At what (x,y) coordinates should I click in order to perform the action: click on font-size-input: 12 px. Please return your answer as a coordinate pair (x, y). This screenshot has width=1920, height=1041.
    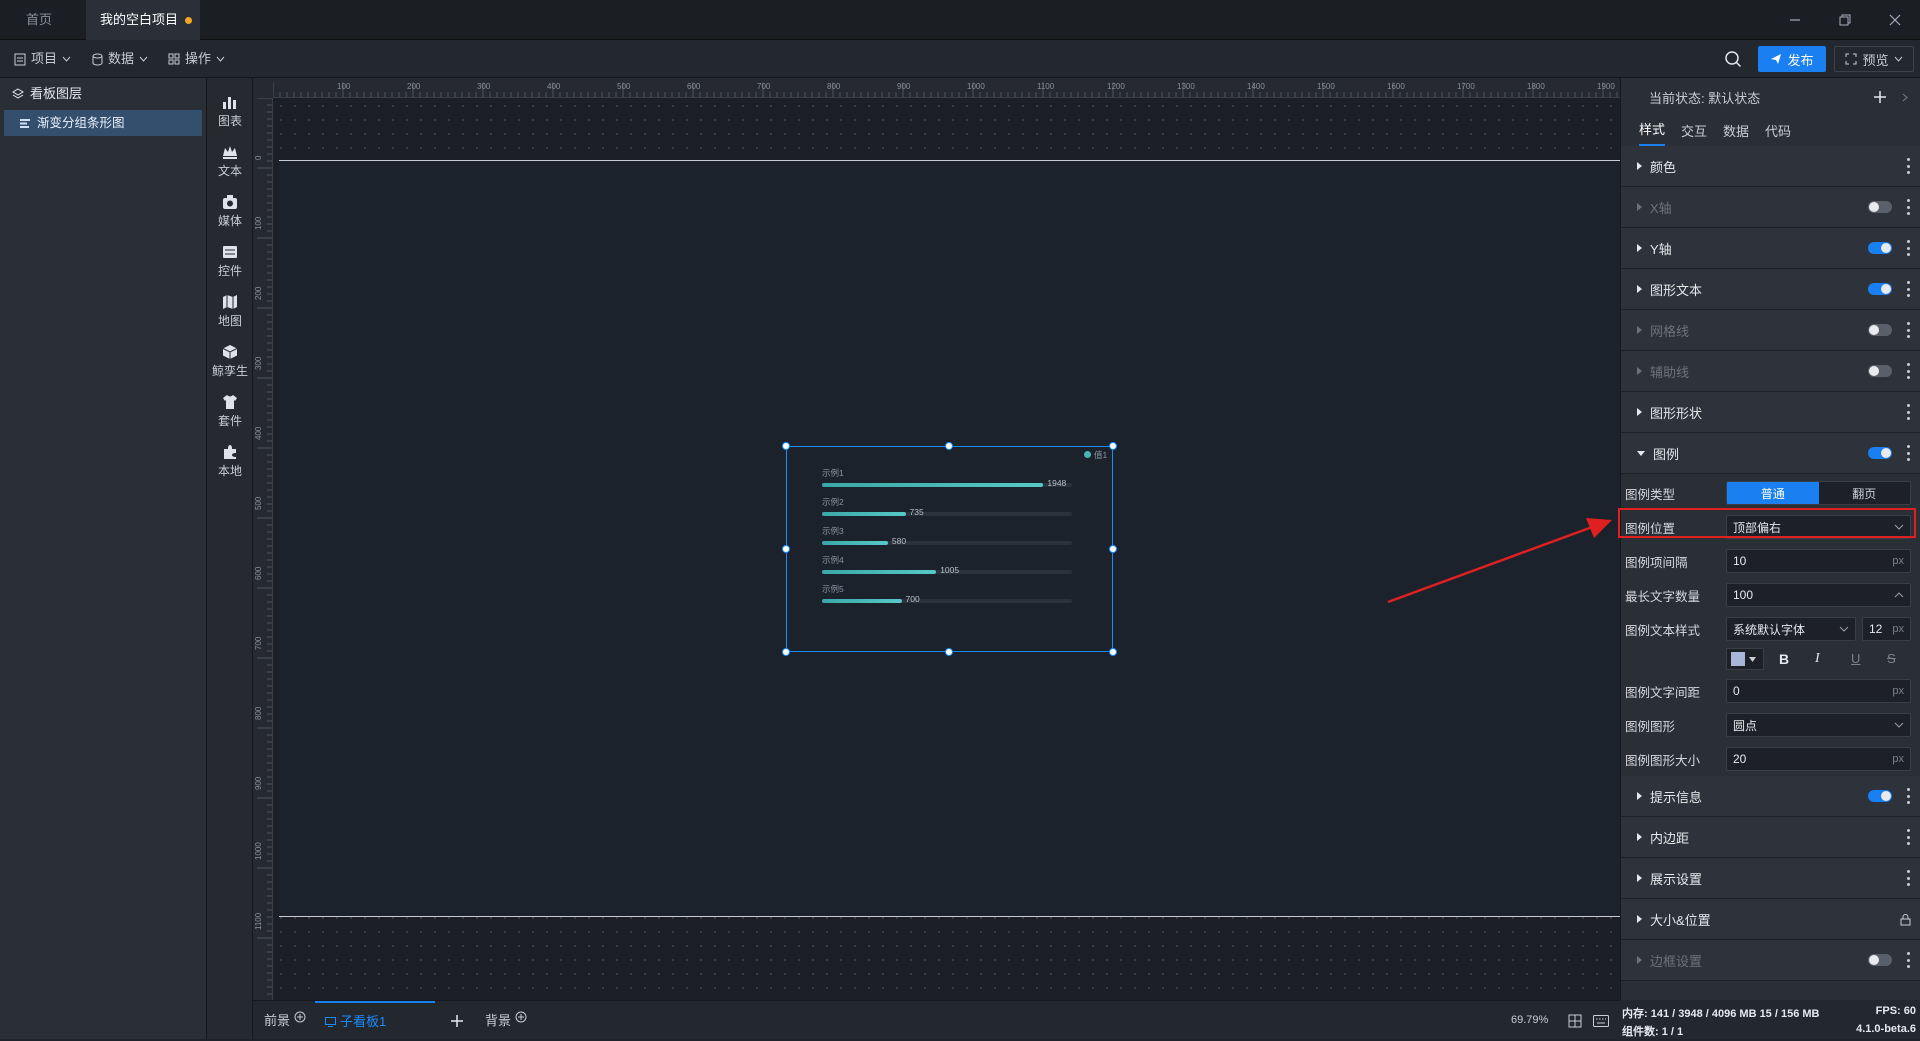
    Looking at the image, I should click on (1886, 629).